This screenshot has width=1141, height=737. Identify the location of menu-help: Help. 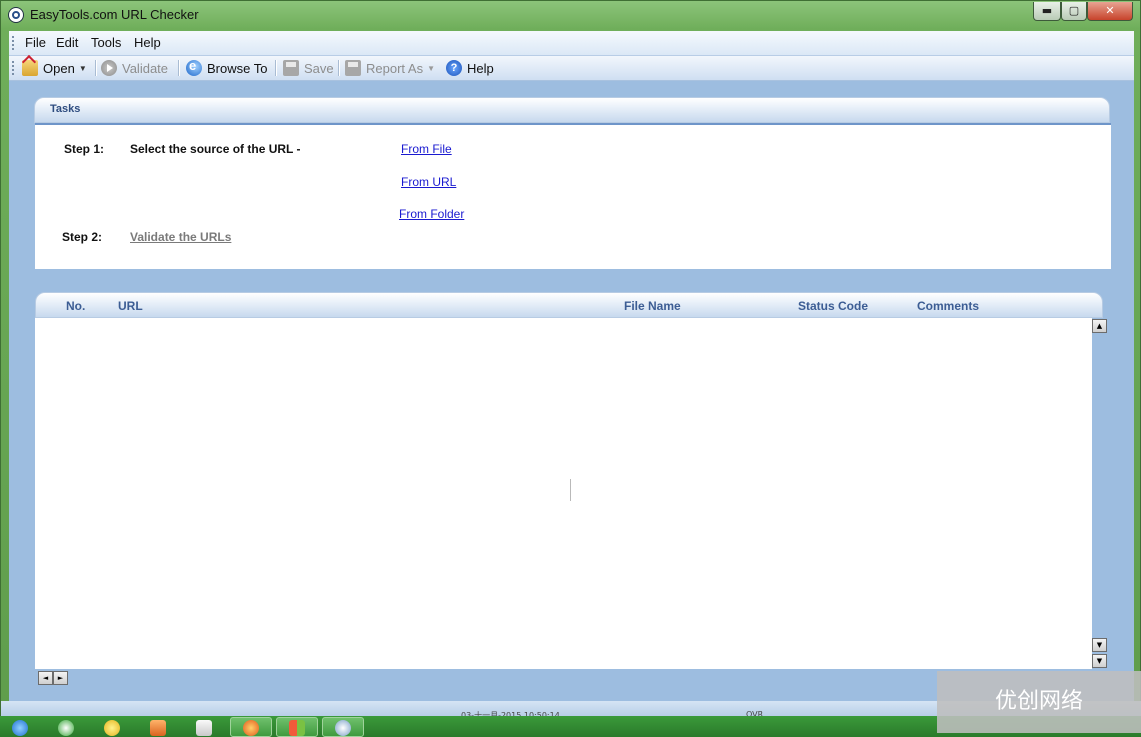
(147, 42).